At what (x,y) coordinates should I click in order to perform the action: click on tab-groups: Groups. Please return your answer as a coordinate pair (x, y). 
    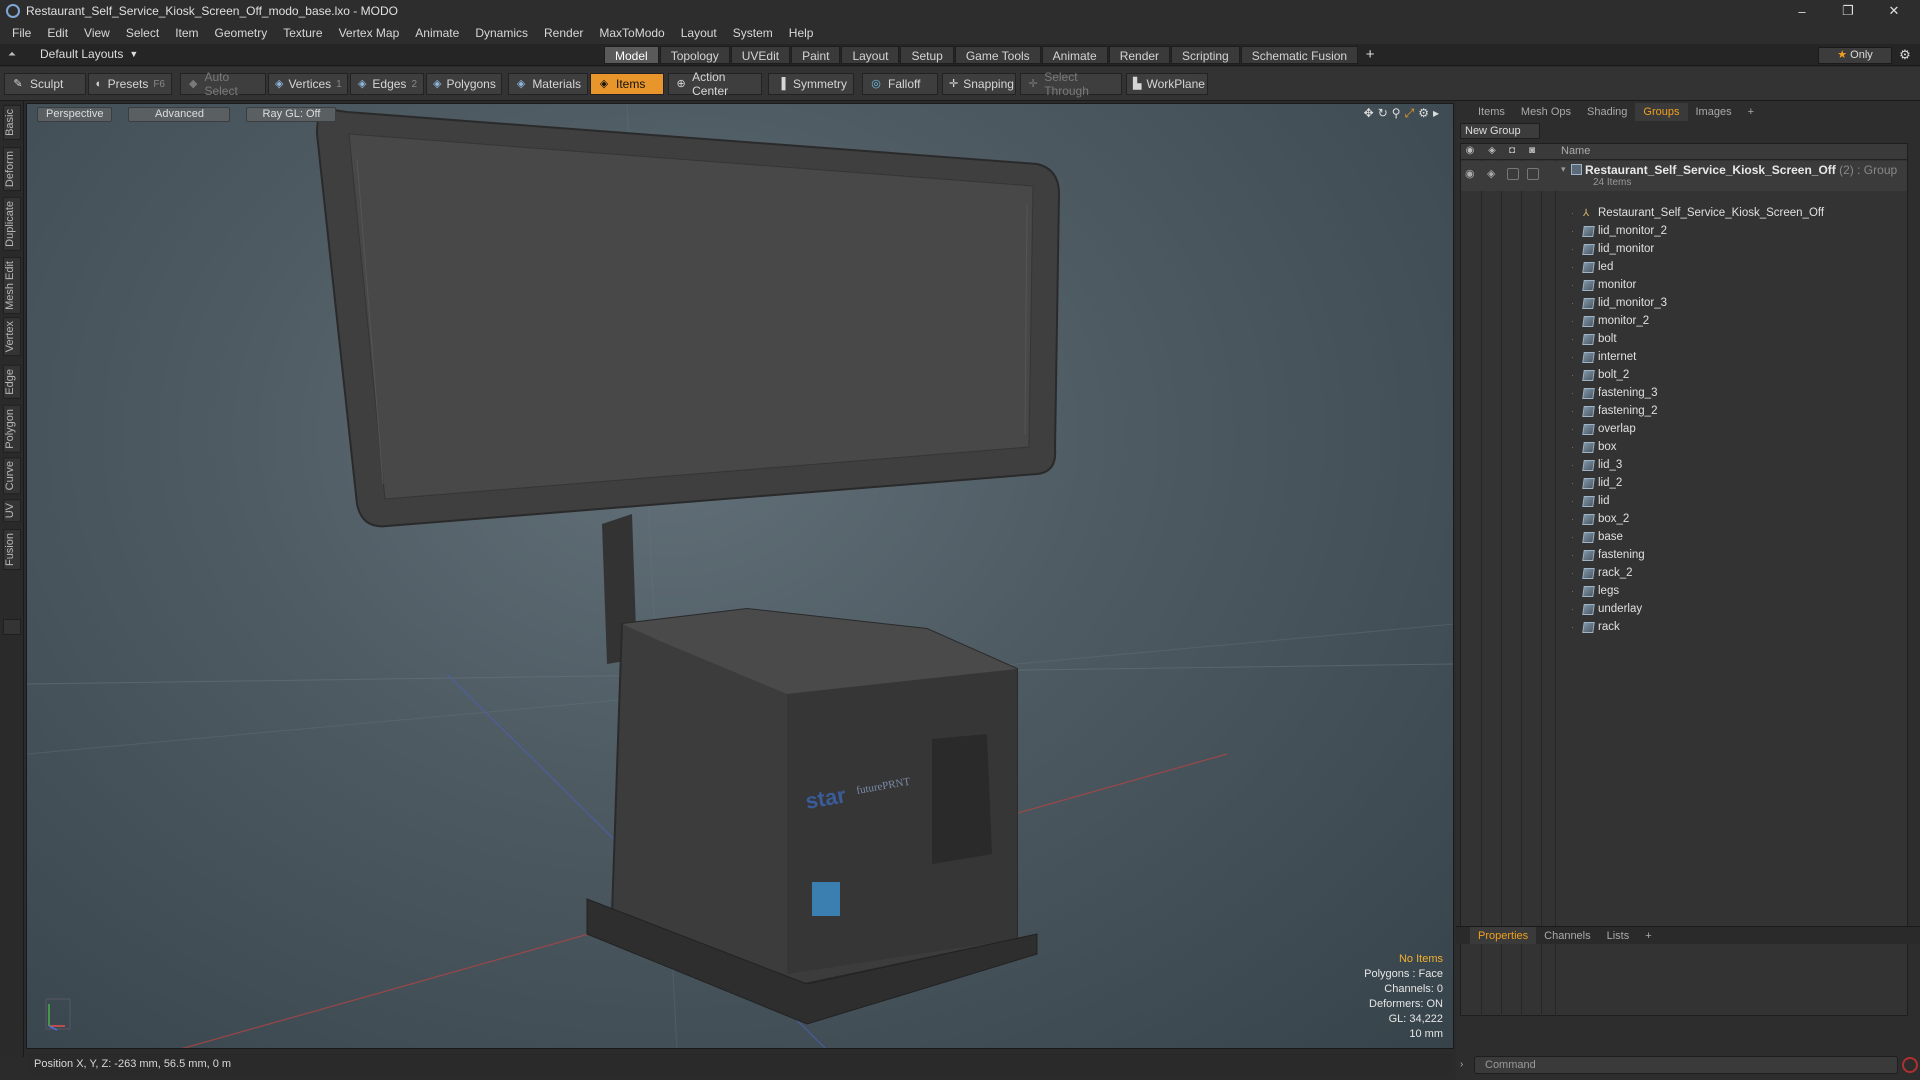
    Looking at the image, I should click on (1661, 112).